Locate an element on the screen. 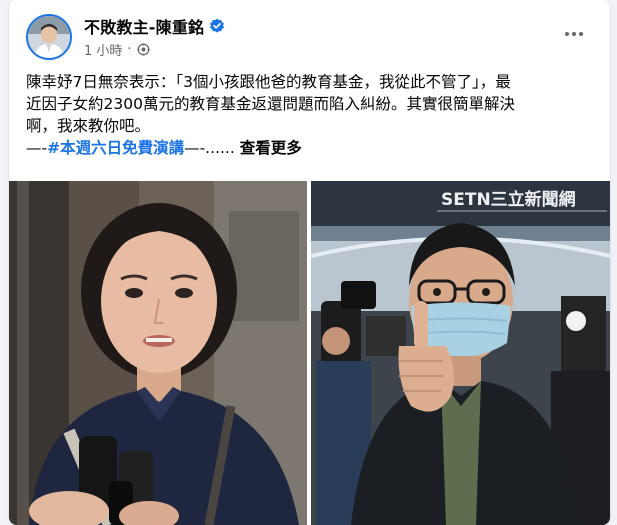  post-header: 不敗教主-陳重銘 1 小時 · is located at coordinates (309, 35).